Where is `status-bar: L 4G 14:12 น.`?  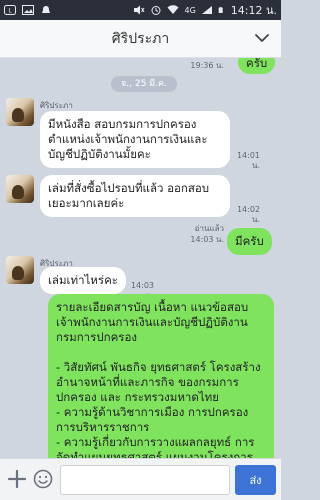
status-bar: L 4G 14:12 น. is located at coordinates (140, 10).